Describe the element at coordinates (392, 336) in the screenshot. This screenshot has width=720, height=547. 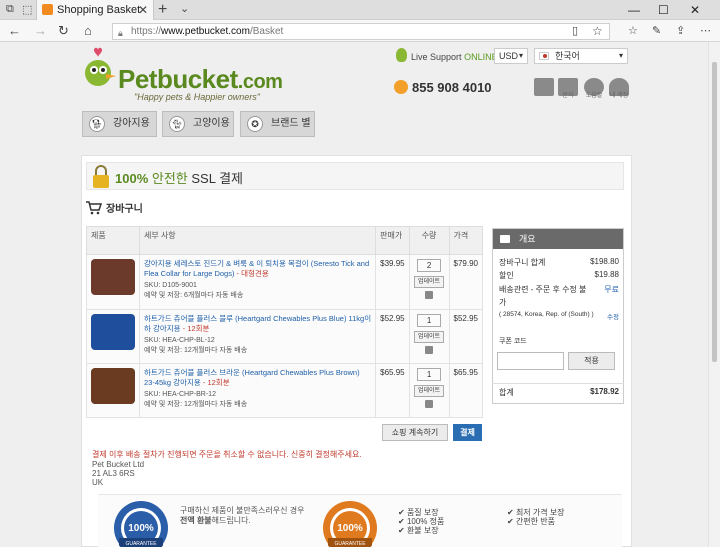
I see `unit-price: $52.95` at that location.